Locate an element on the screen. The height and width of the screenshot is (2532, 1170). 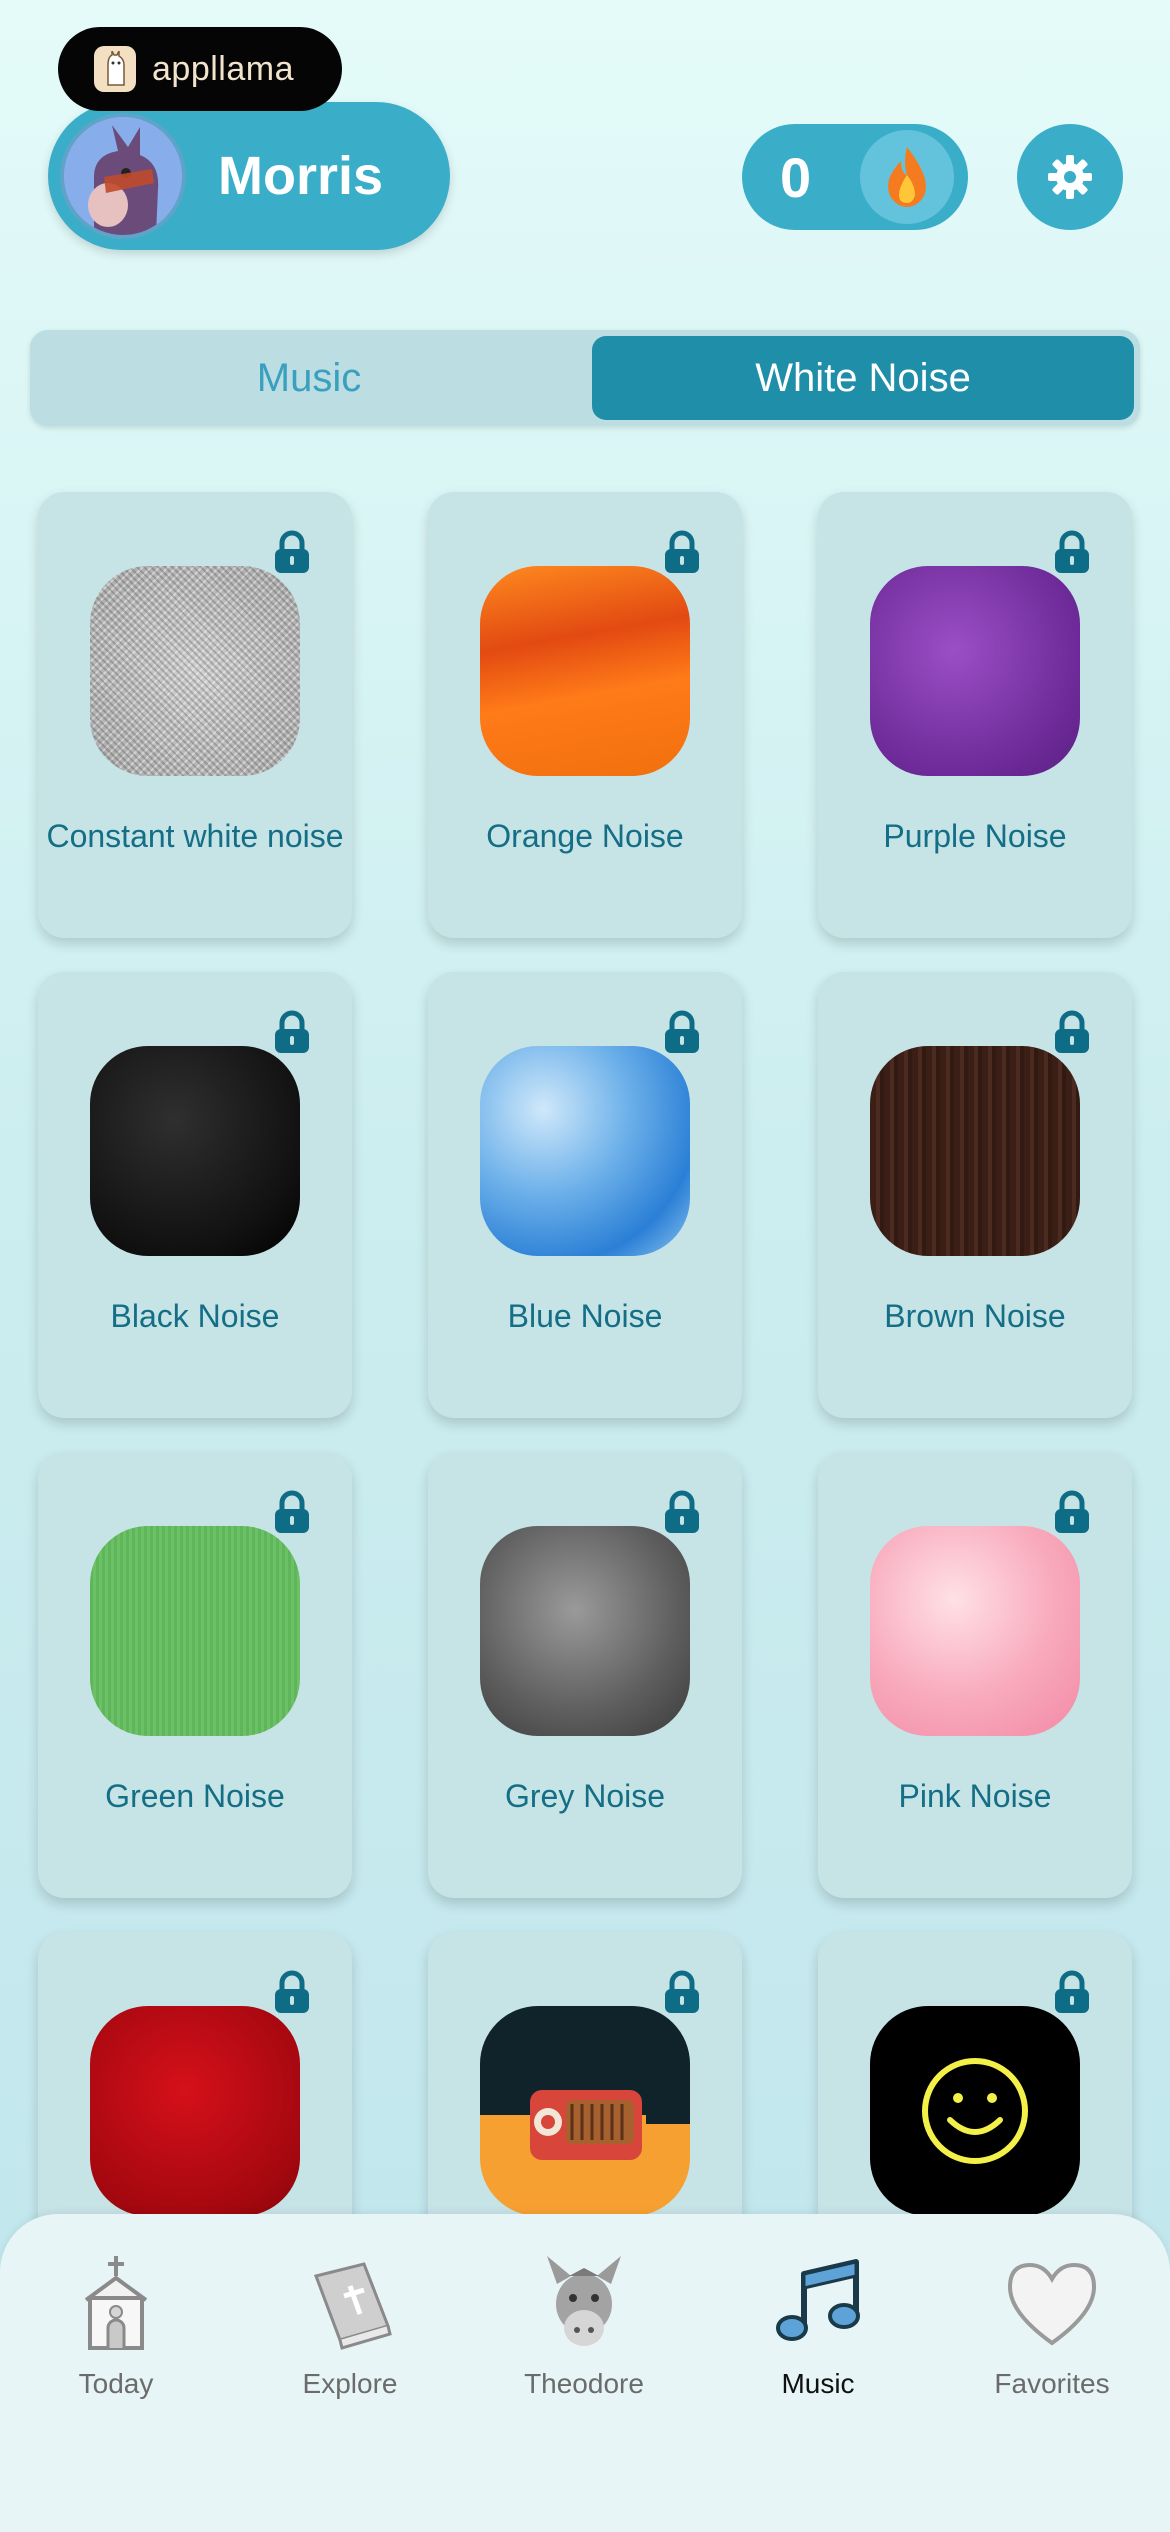
category-segmented-control: Music White Noise is located at coordinates (585, 378).